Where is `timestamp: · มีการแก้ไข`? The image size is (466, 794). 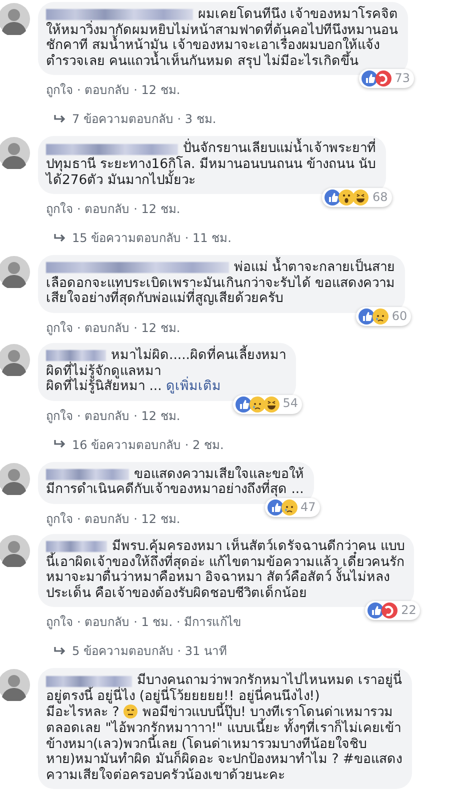
timestamp: · มีการแก้ไข is located at coordinates (209, 623).